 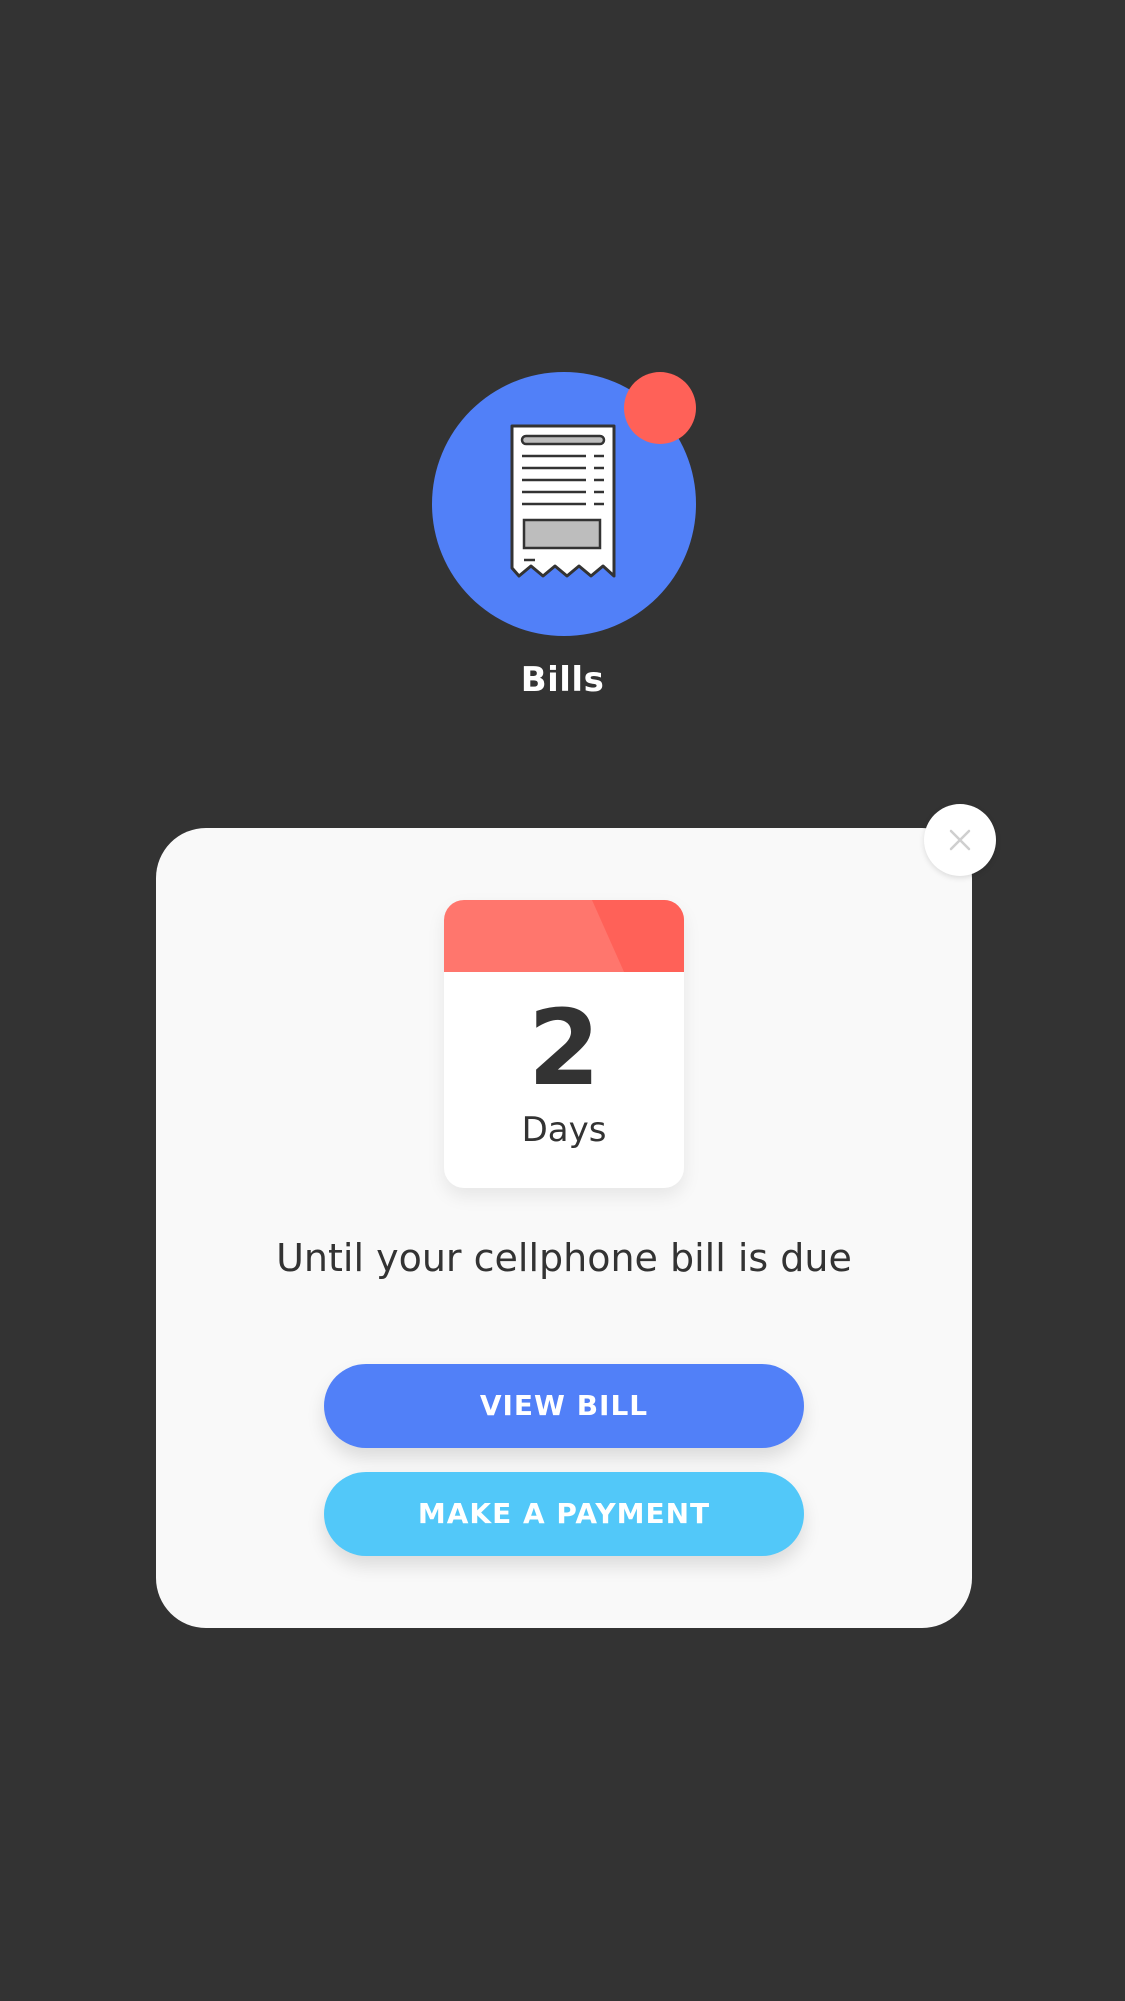 What do you see at coordinates (564, 1048) in the screenshot?
I see `days-count: 2` at bounding box center [564, 1048].